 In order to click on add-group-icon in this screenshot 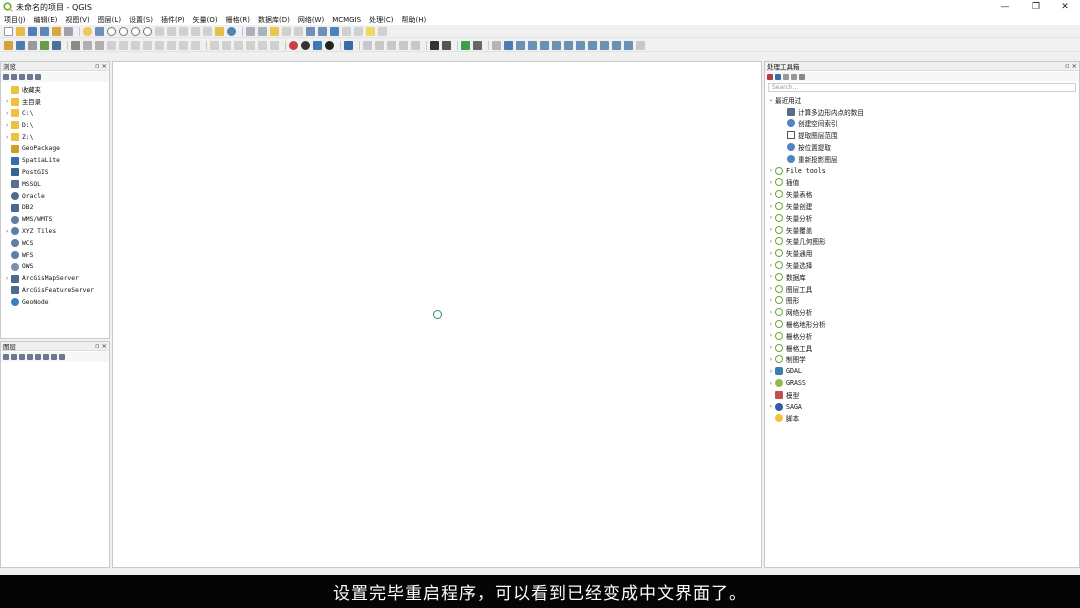, I will do `click(14, 357)`.